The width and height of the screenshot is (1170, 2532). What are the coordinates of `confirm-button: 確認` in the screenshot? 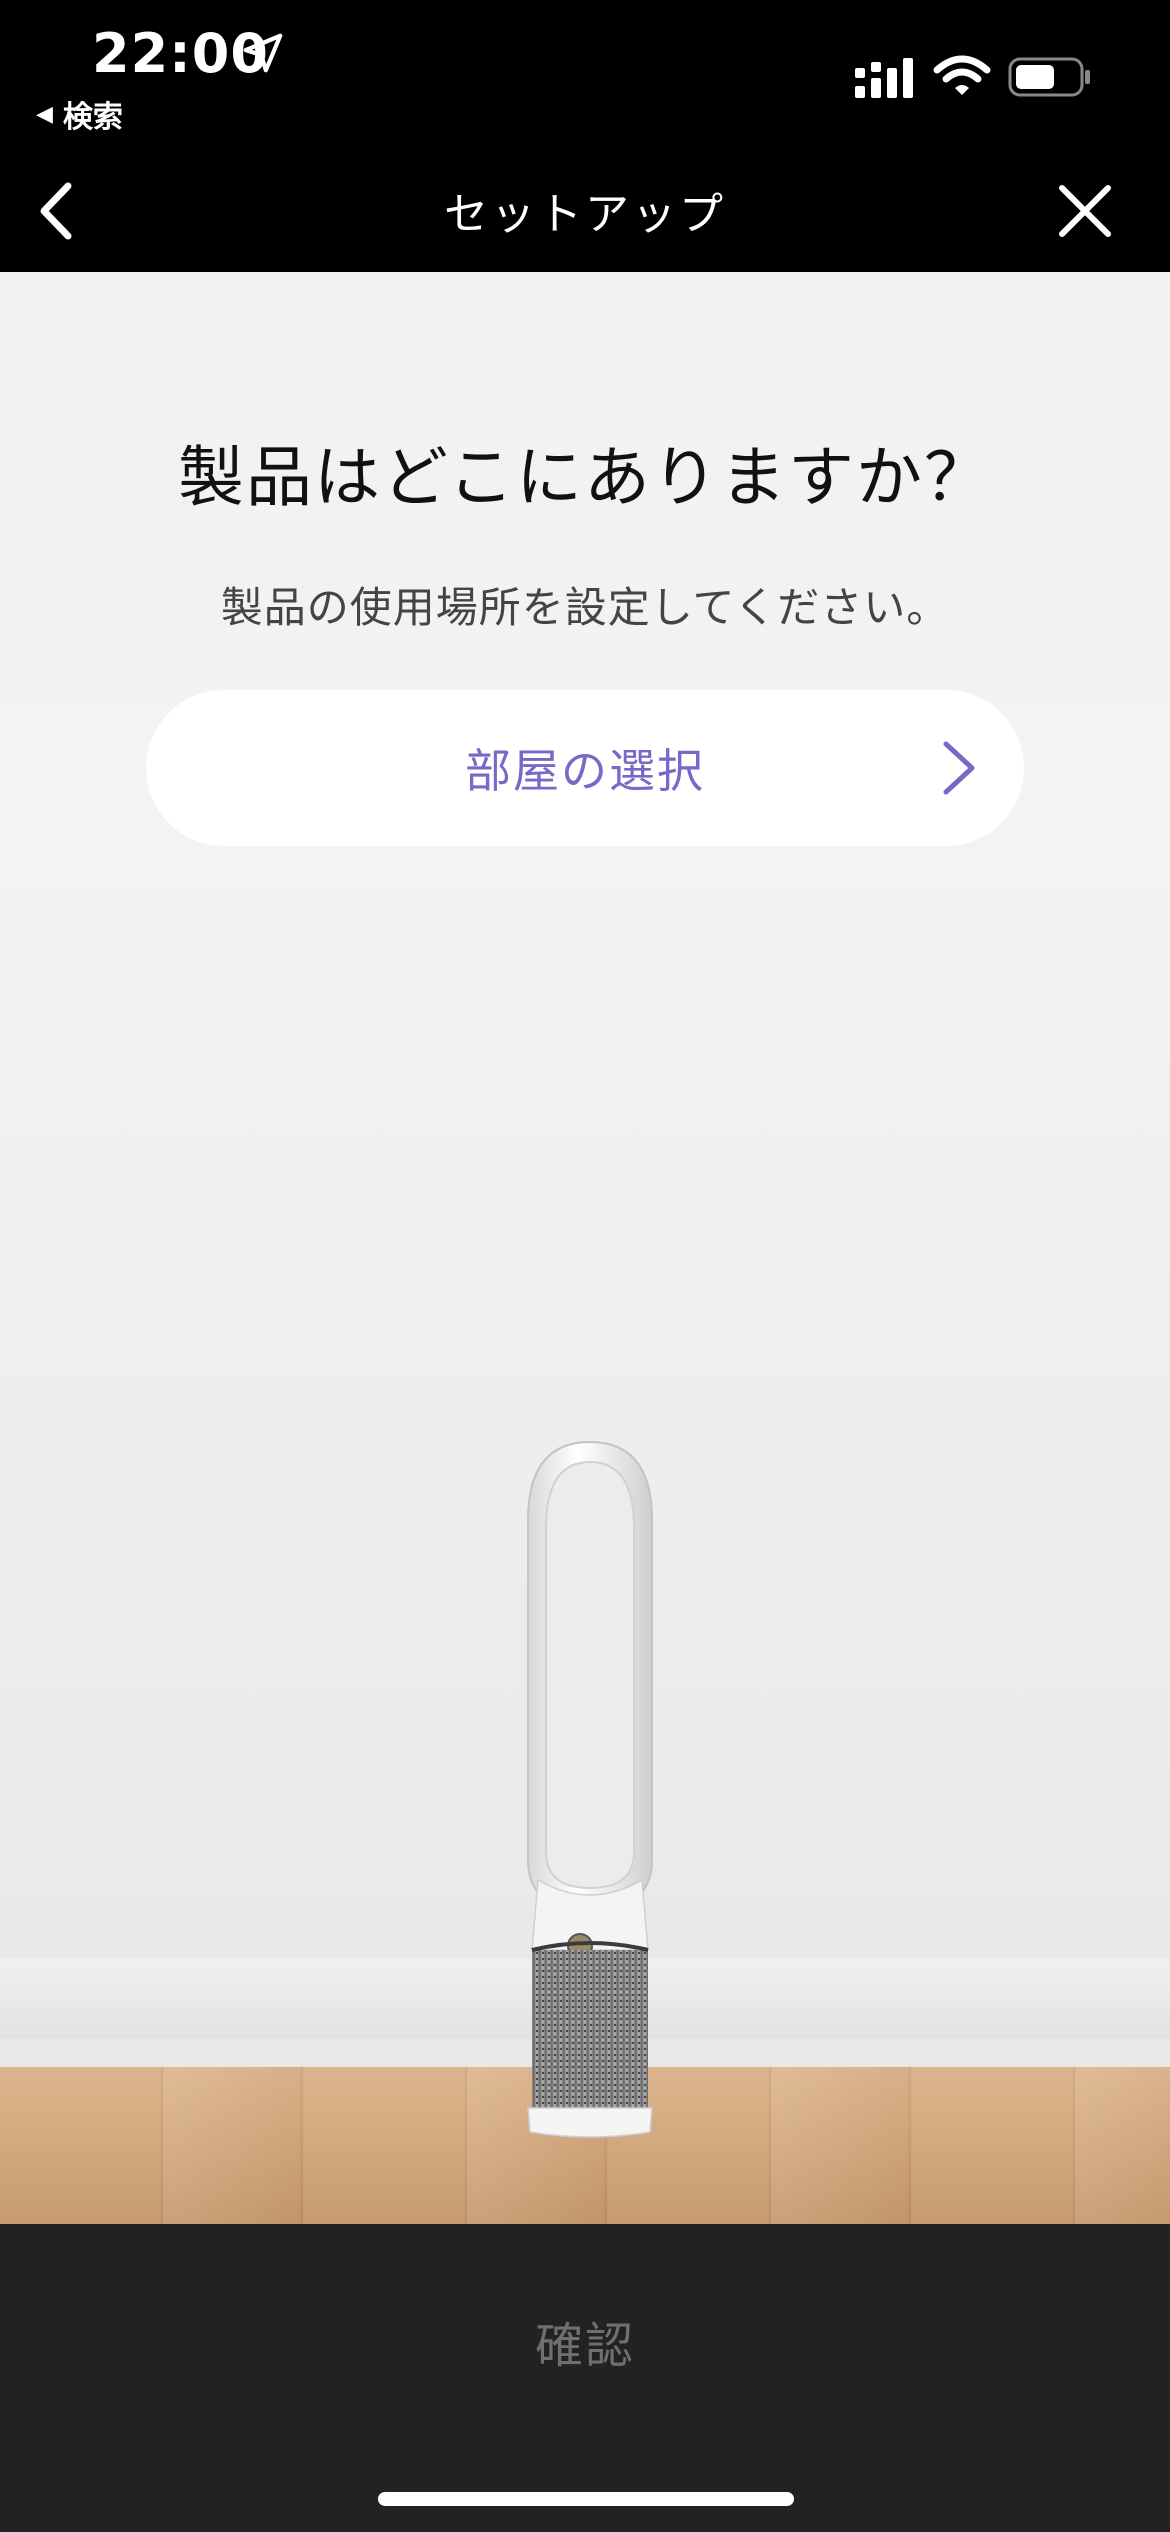 It's located at (585, 2341).